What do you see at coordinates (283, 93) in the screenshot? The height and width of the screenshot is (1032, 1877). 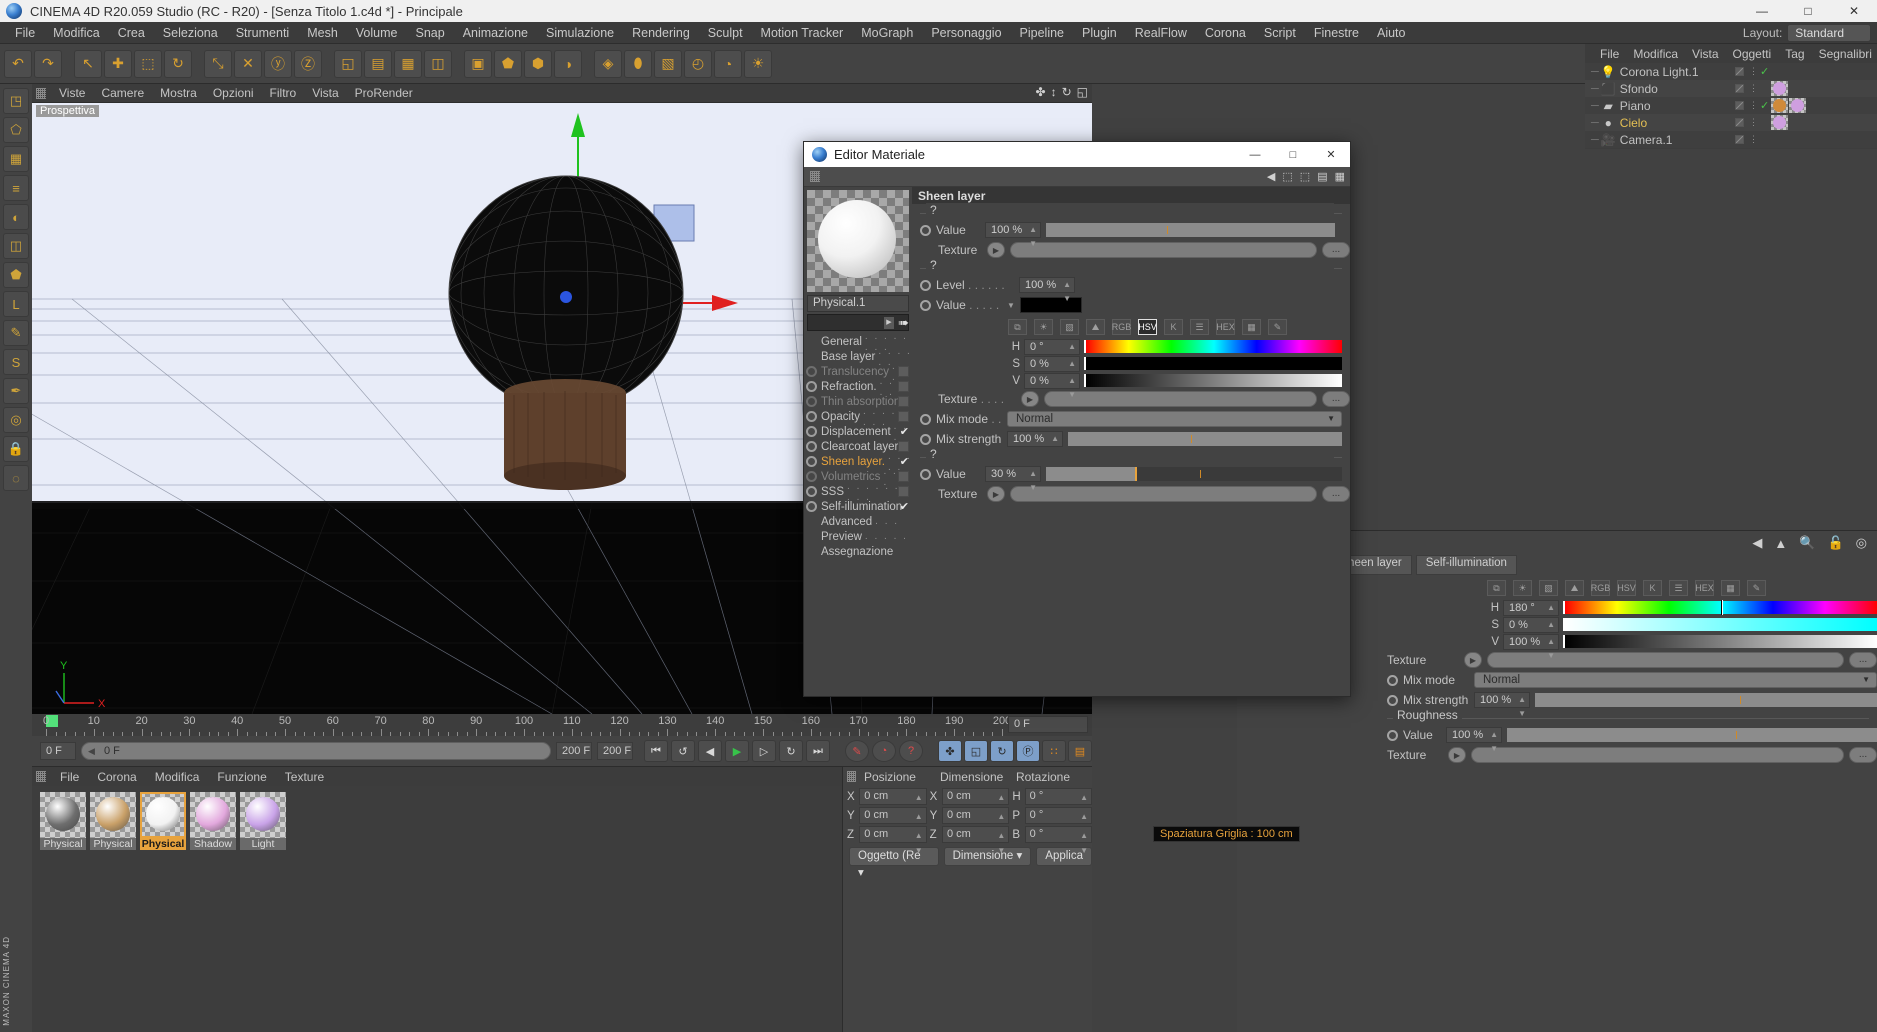 I see `viewport-menu-filtro: Filtro` at bounding box center [283, 93].